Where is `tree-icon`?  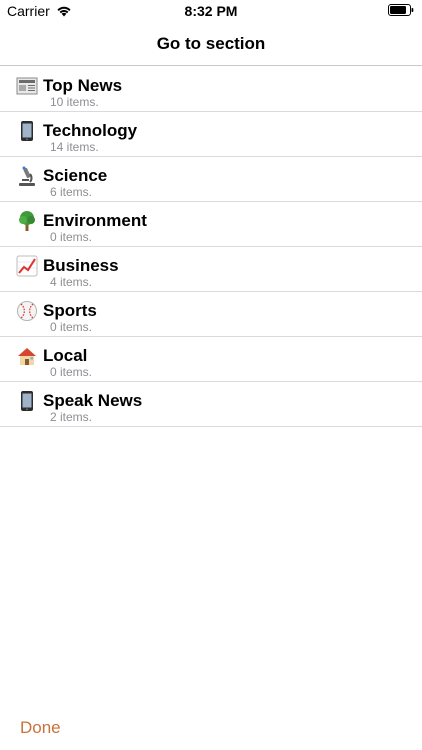 tree-icon is located at coordinates (27, 221).